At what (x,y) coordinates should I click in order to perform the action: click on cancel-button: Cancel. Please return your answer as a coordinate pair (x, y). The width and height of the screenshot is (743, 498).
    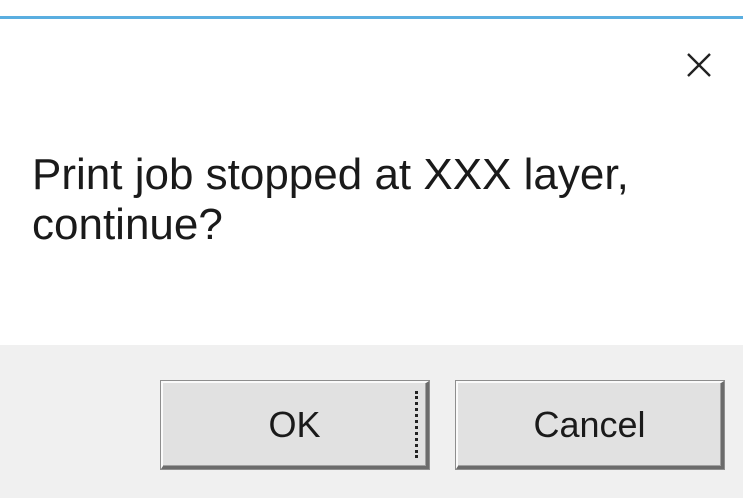
    Looking at the image, I should click on (590, 425).